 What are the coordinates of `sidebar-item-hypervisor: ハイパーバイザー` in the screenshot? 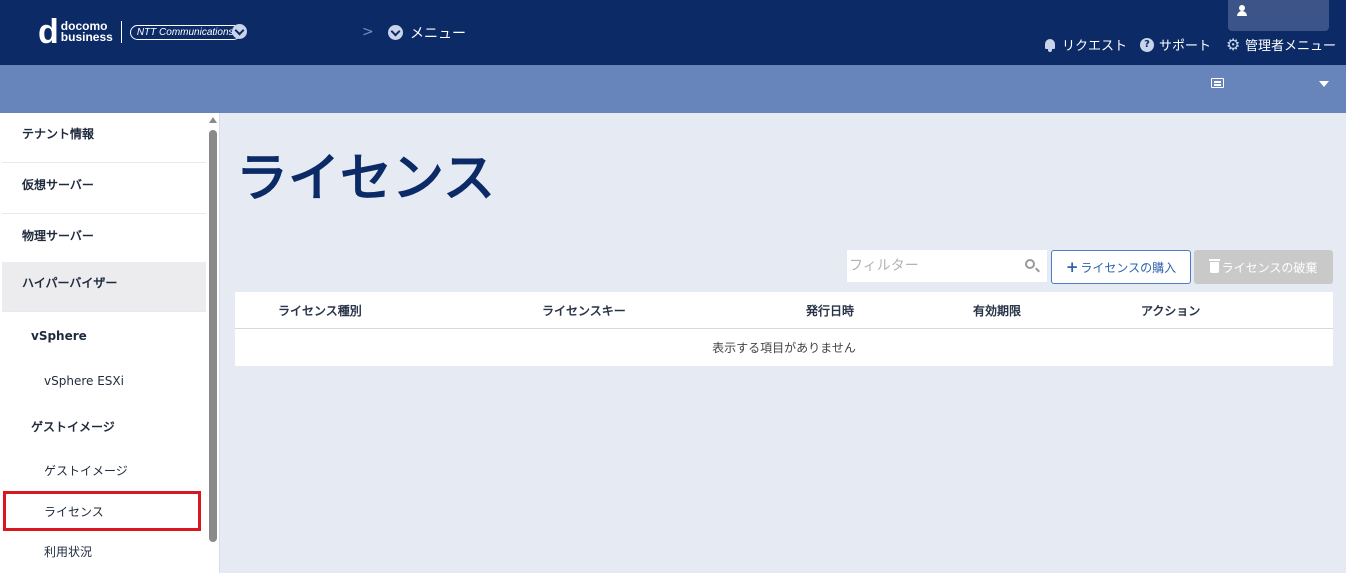 It's located at (104, 287).